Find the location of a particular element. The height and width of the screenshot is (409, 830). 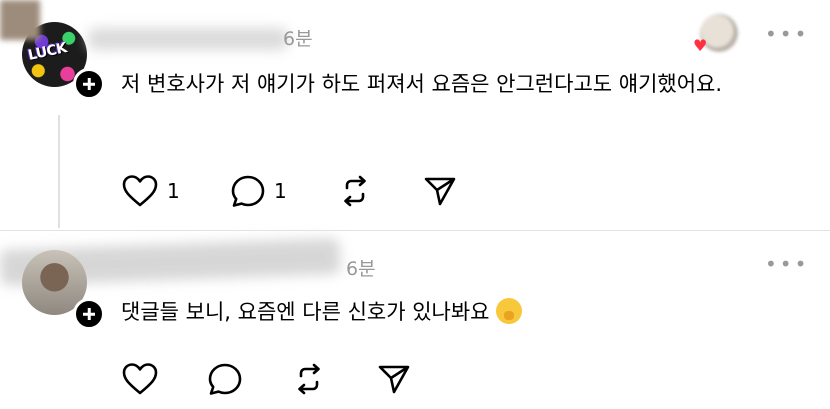

avatar-label: LUCK is located at coordinates (47, 52).